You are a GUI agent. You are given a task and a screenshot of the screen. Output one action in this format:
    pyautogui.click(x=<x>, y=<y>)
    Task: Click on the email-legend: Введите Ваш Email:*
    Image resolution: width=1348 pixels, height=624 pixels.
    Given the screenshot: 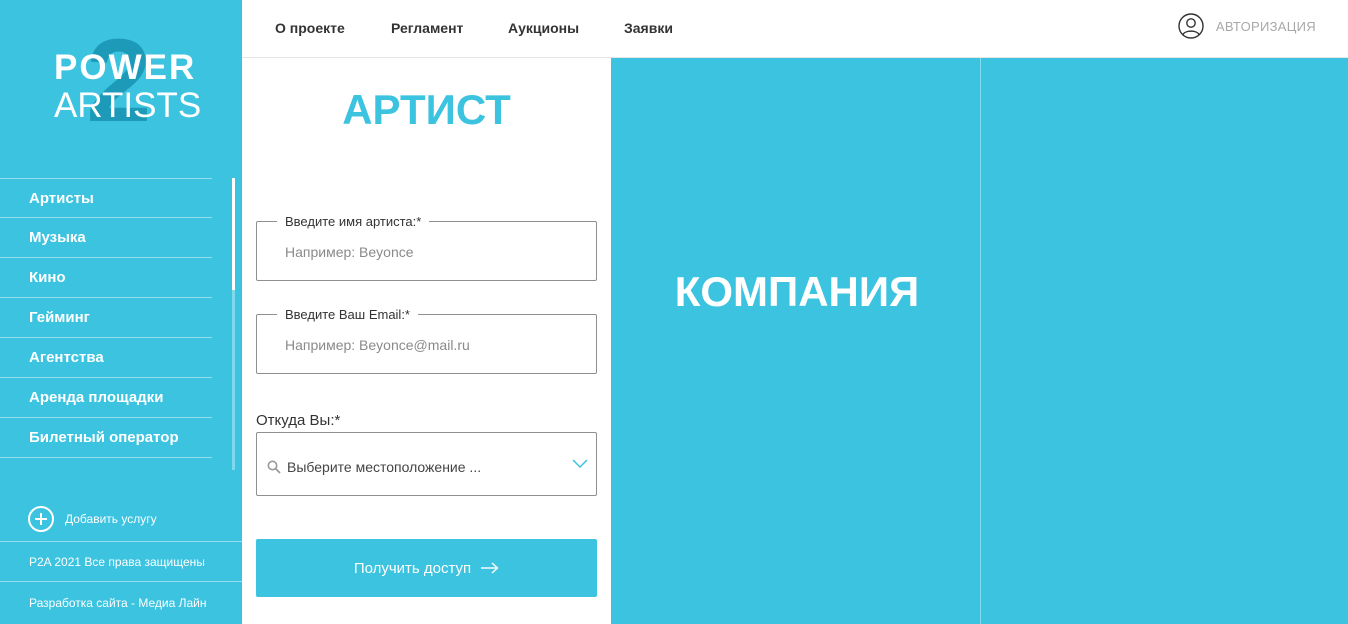 What is the action you would take?
    pyautogui.click(x=347, y=314)
    